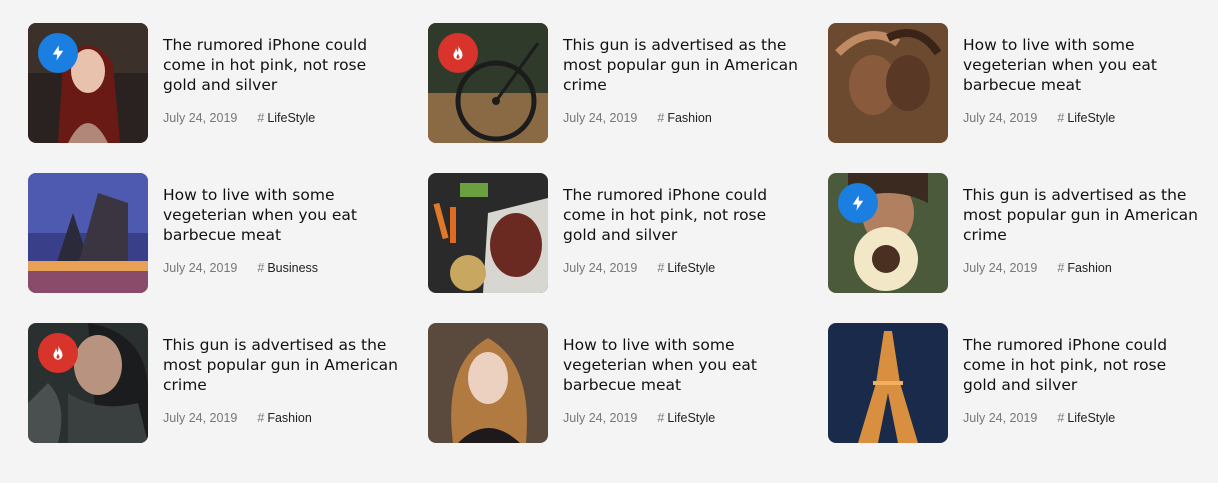 This screenshot has height=483, width=1218. I want to click on thumbnail-image-two-faces, so click(888, 83).